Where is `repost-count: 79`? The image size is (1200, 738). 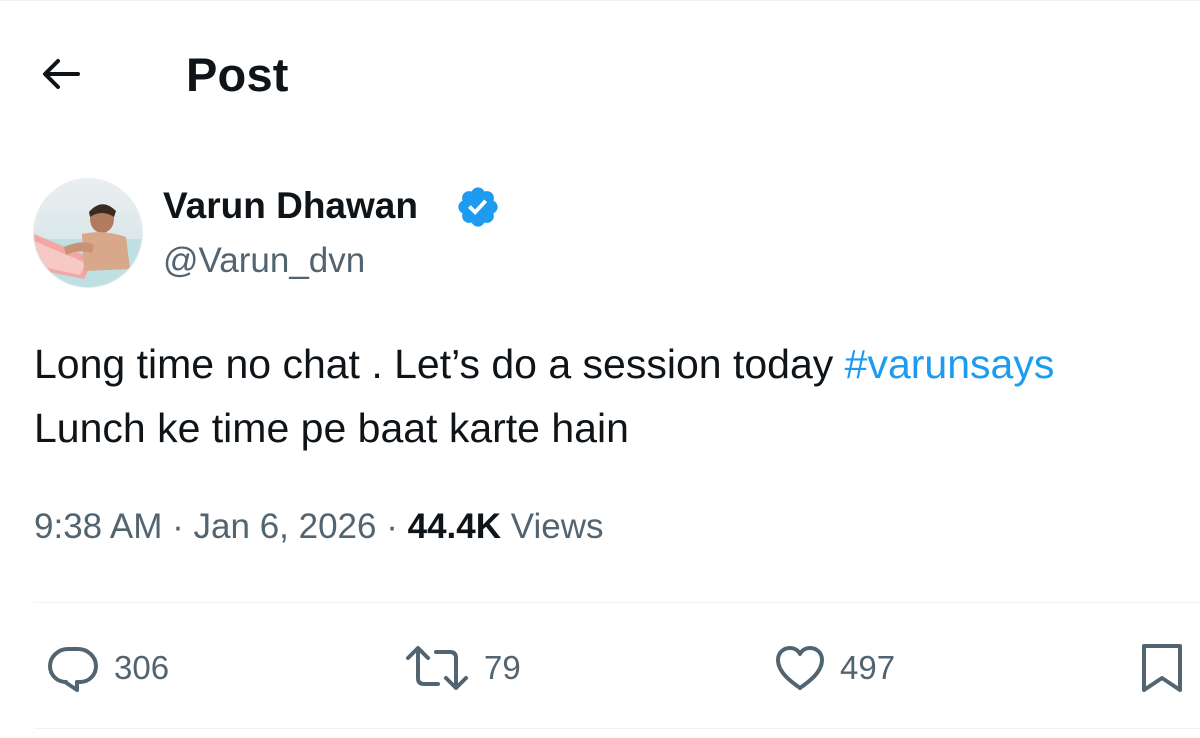
repost-count: 79 is located at coordinates (502, 667).